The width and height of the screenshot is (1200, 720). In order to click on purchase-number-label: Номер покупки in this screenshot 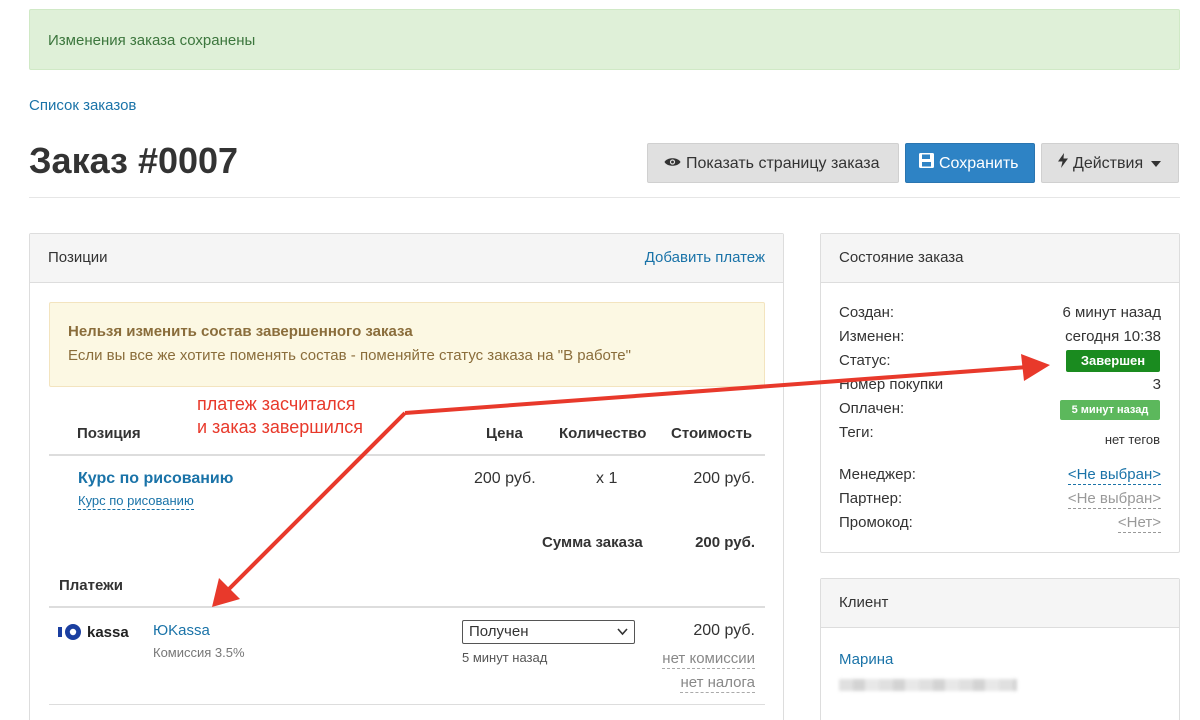, I will do `click(891, 384)`.